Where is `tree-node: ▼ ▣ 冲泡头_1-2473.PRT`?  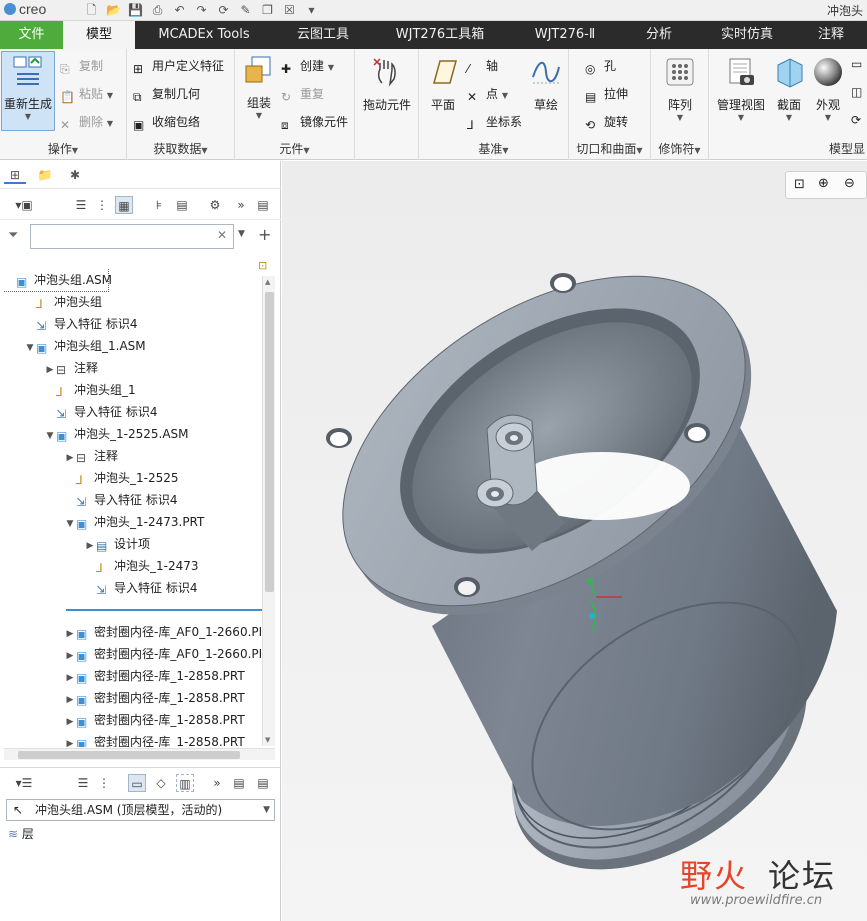 tree-node: ▼ ▣ 冲泡头_1-2473.PRT is located at coordinates (133, 522).